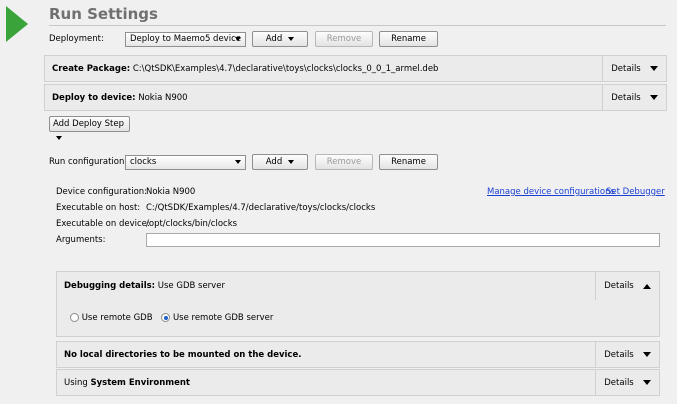  Describe the element at coordinates (357, 25) in the screenshot. I see `title-divider` at that location.